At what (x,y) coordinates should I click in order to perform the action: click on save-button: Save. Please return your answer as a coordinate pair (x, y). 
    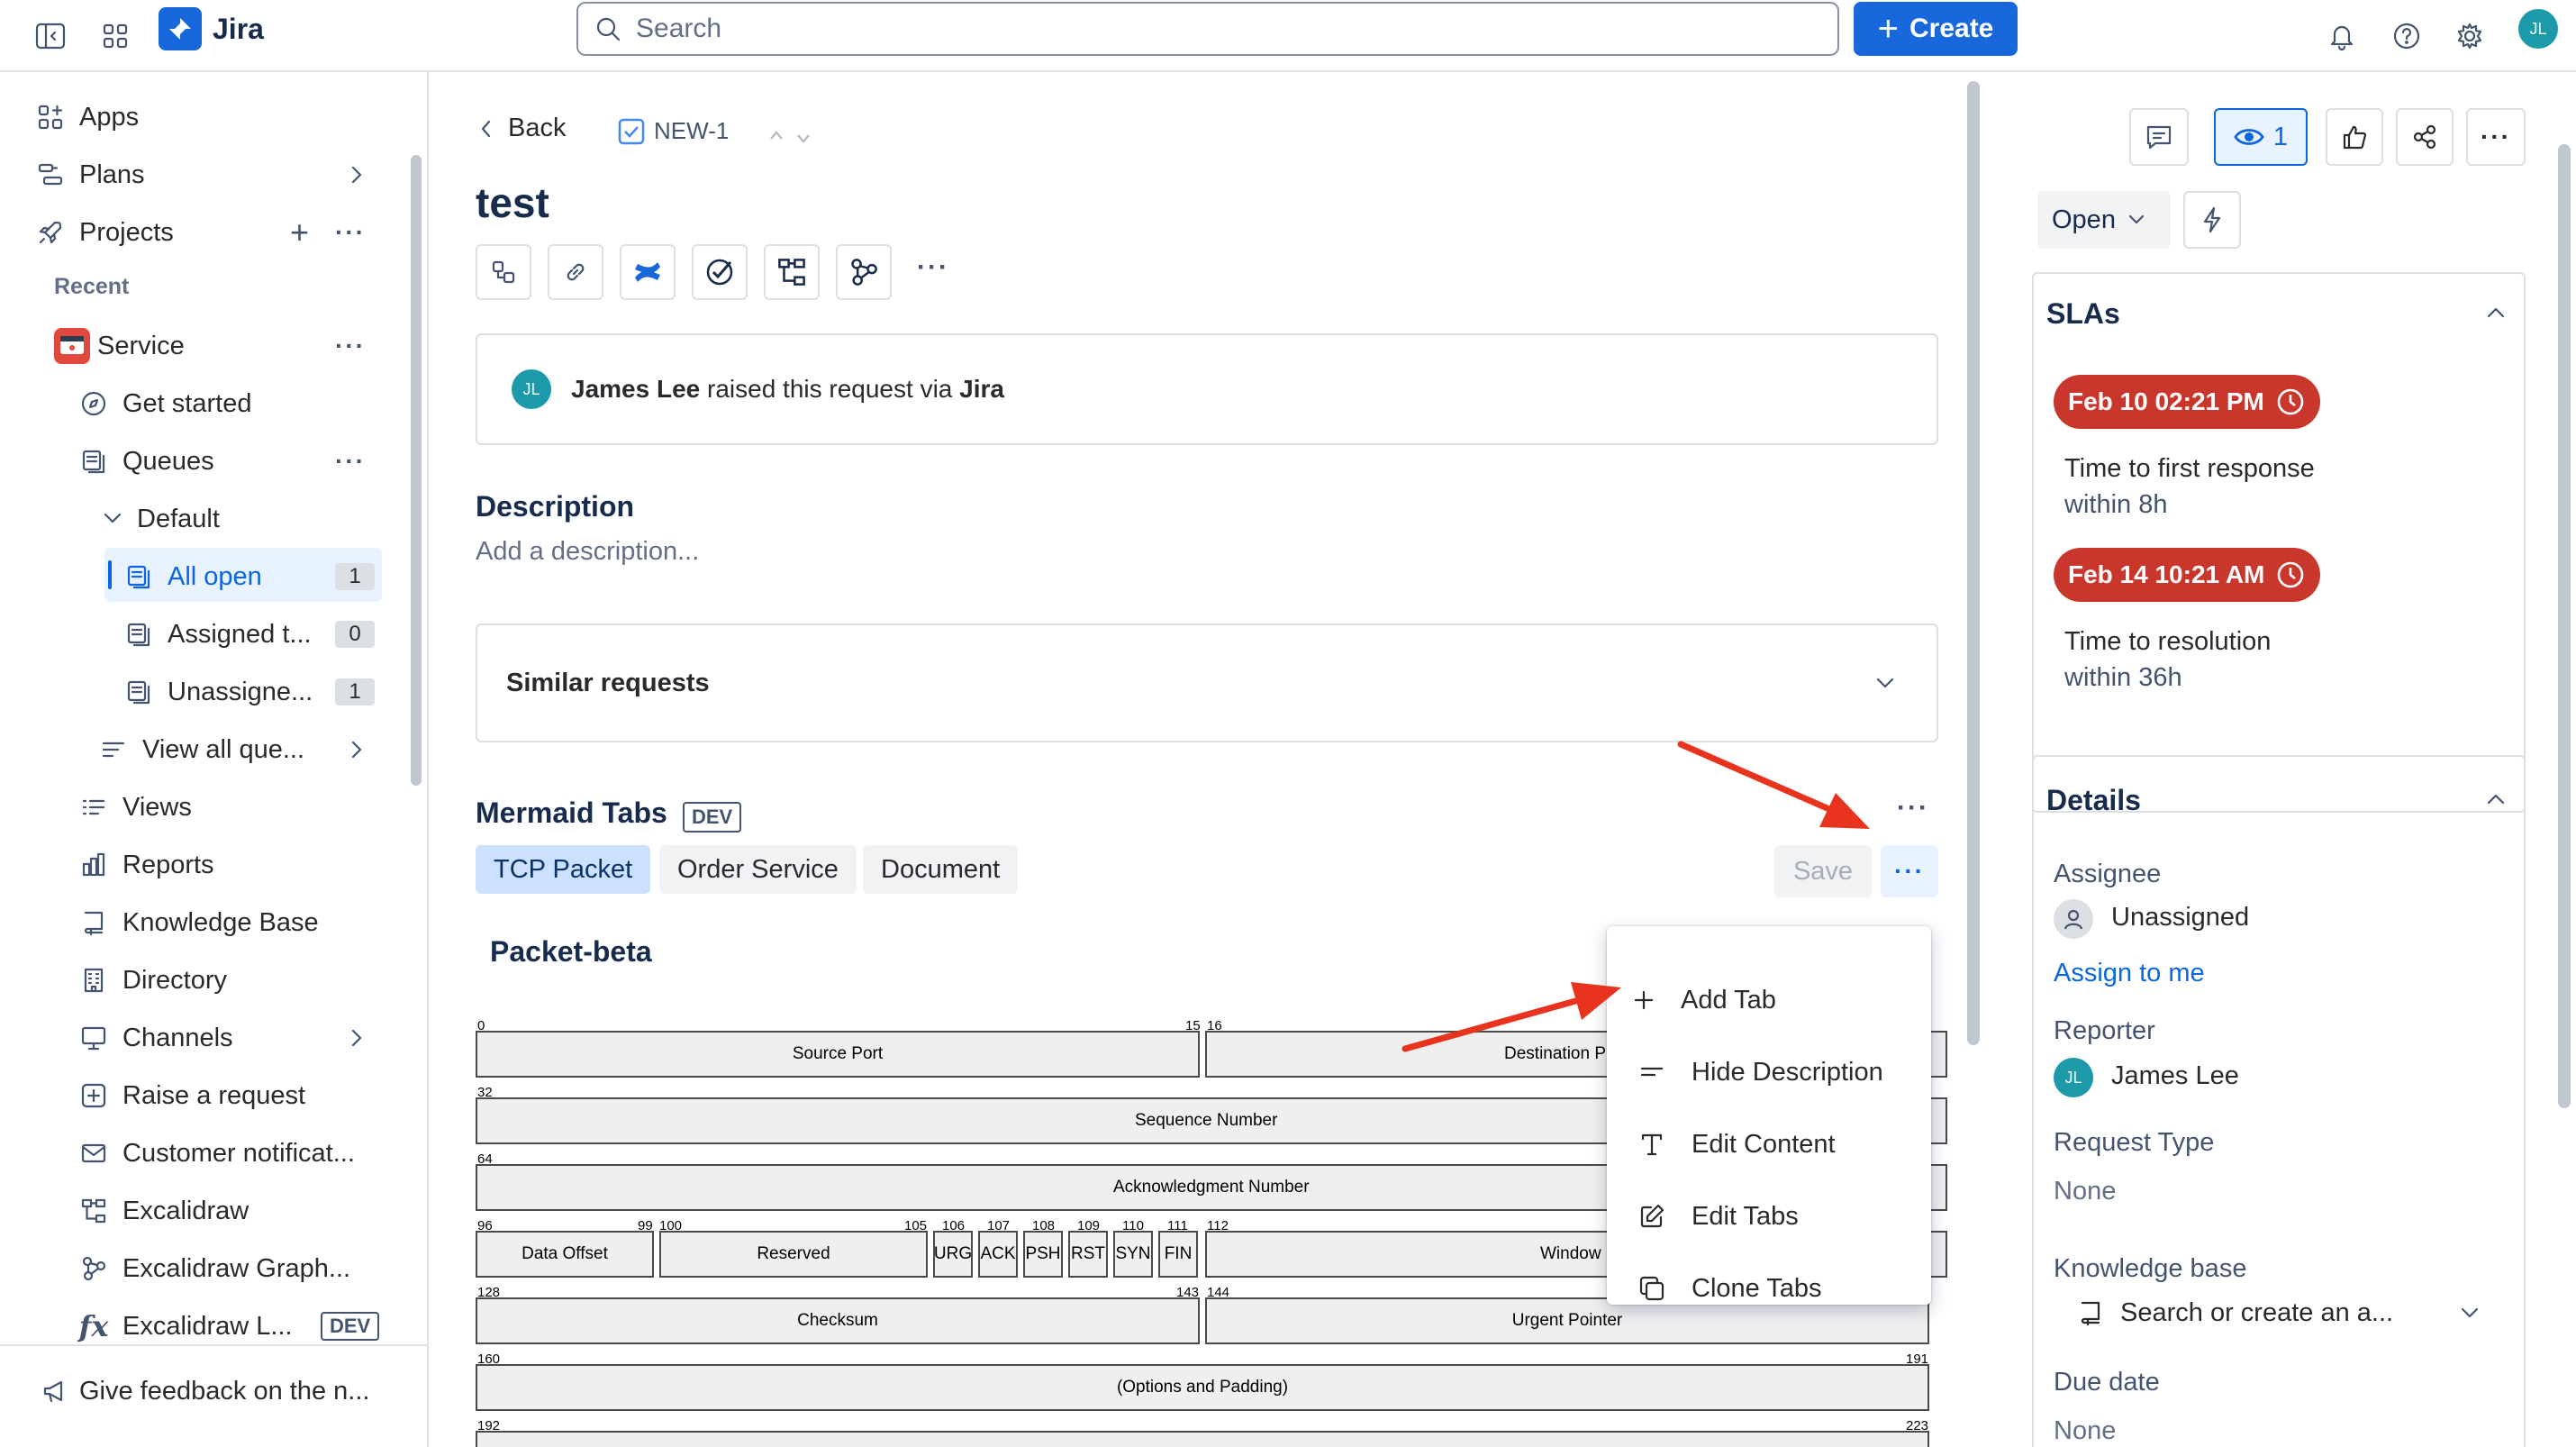
    Looking at the image, I should click on (1823, 871).